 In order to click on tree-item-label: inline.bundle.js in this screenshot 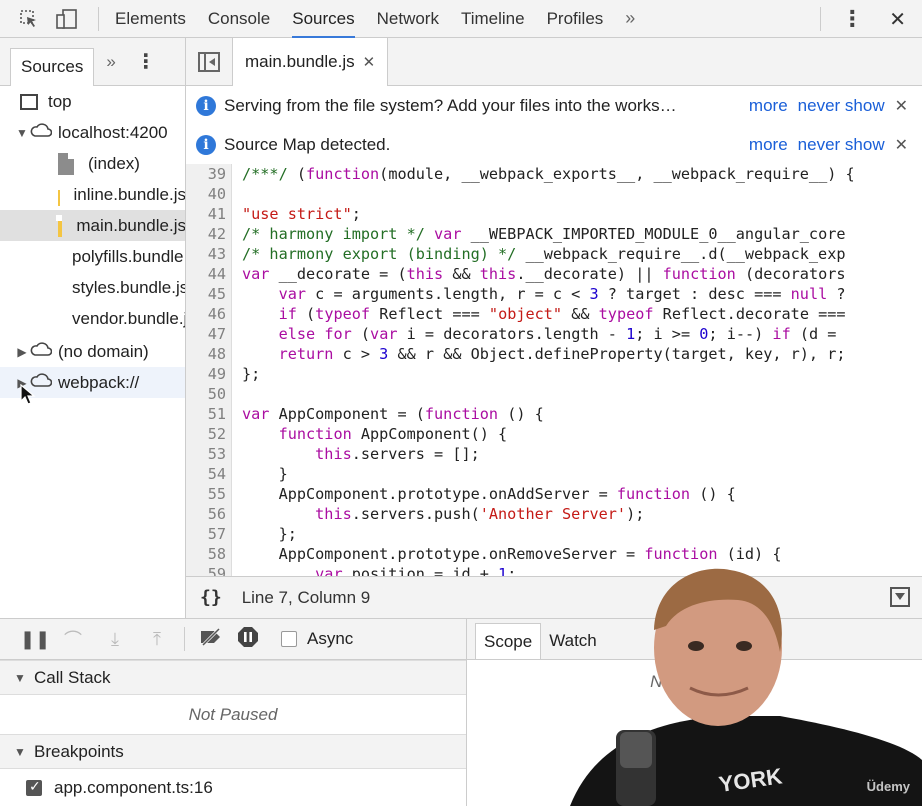, I will do `click(129, 194)`.